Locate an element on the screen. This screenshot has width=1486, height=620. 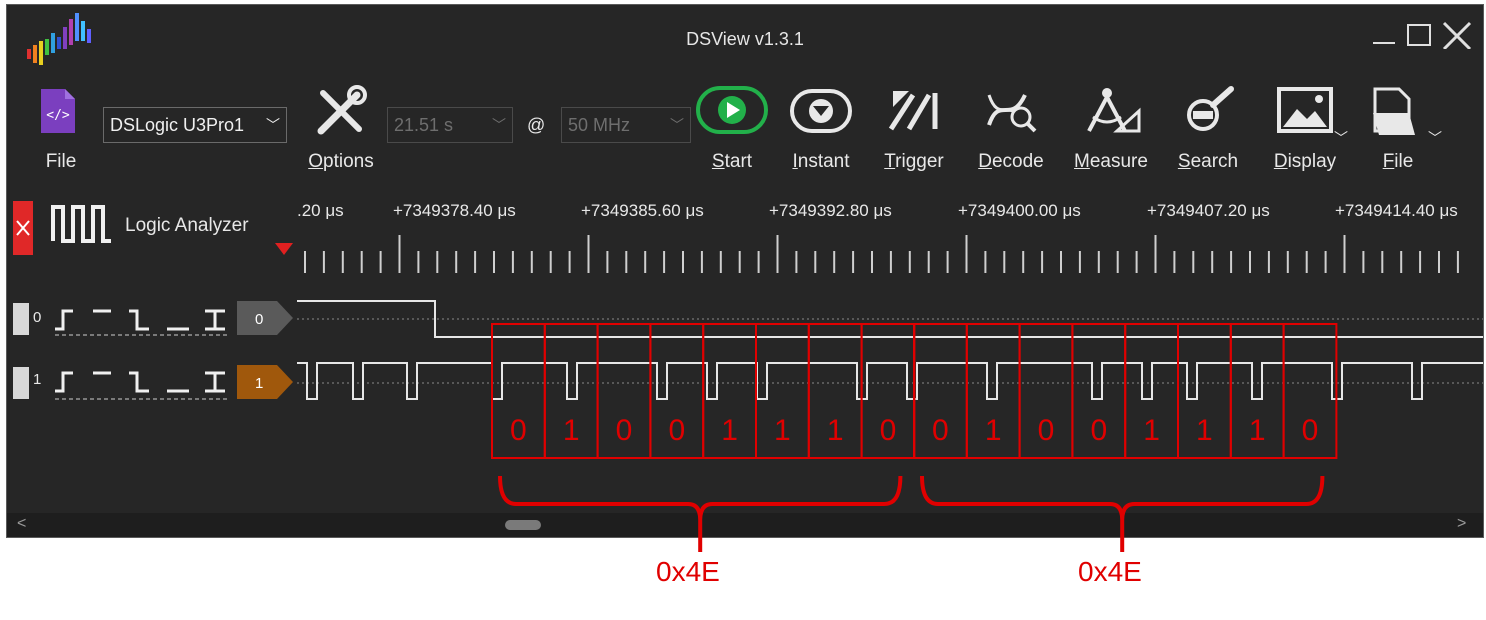
hex-value-label-1: 0x4E is located at coordinates (688, 571).